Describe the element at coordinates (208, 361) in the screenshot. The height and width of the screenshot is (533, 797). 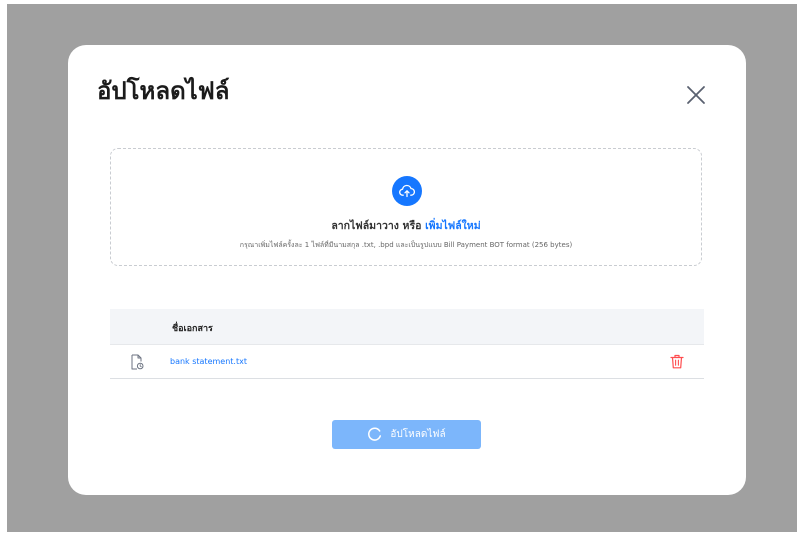
I see `file-name-link: bank statement.txt` at that location.